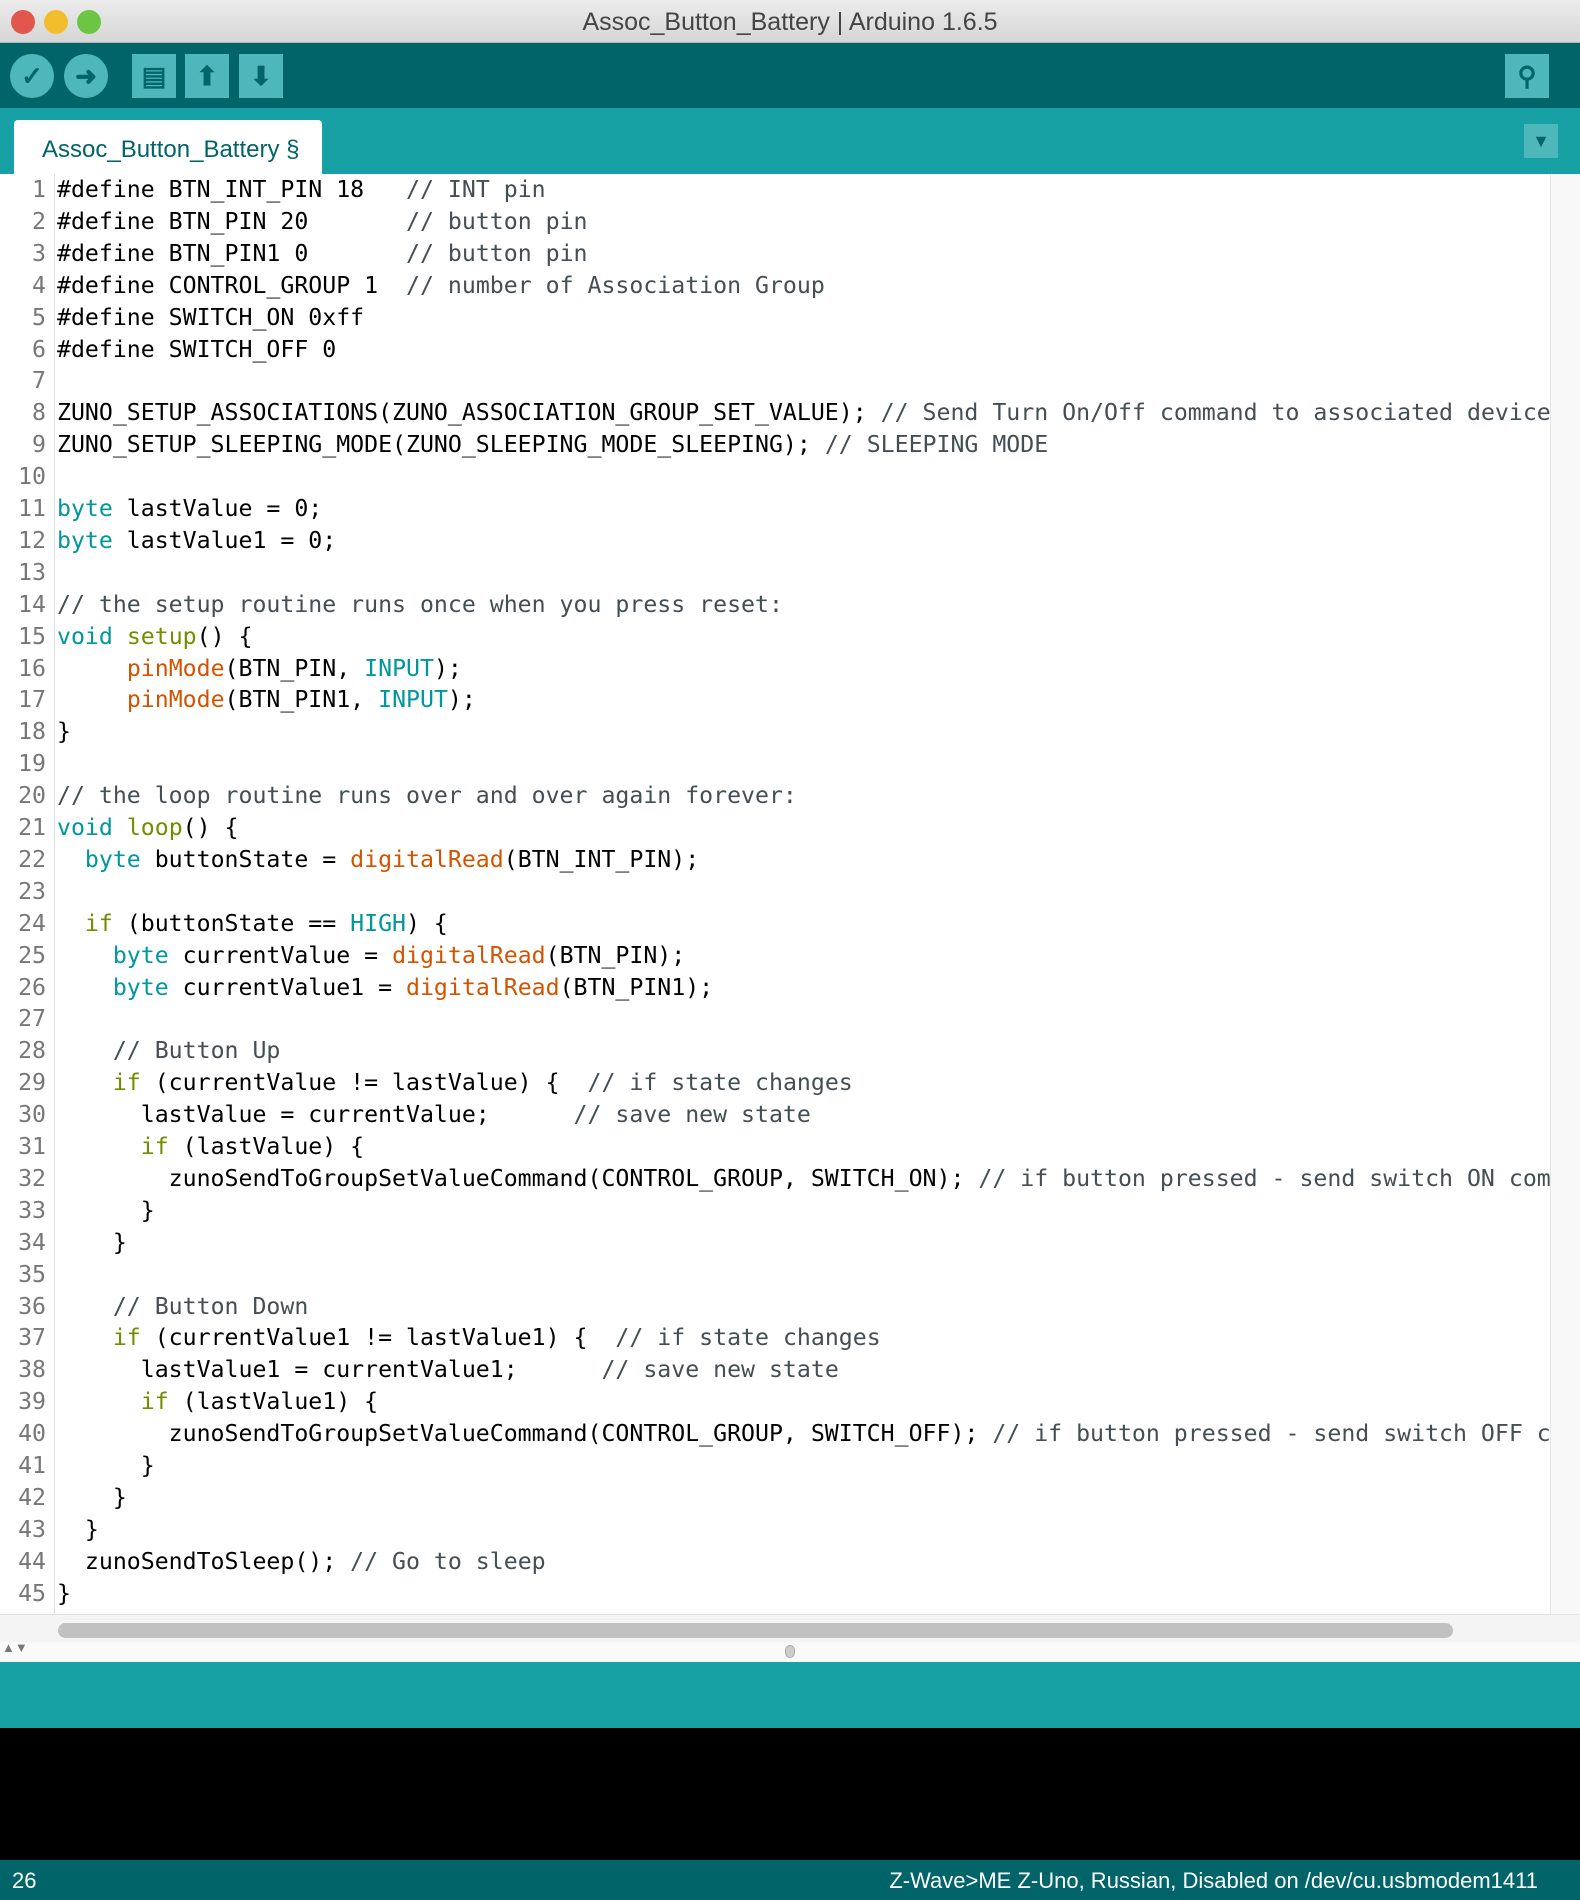 The width and height of the screenshot is (1580, 1900). What do you see at coordinates (232, 189) in the screenshot?
I see `code-token: #define BTN_INT_PIN 18` at bounding box center [232, 189].